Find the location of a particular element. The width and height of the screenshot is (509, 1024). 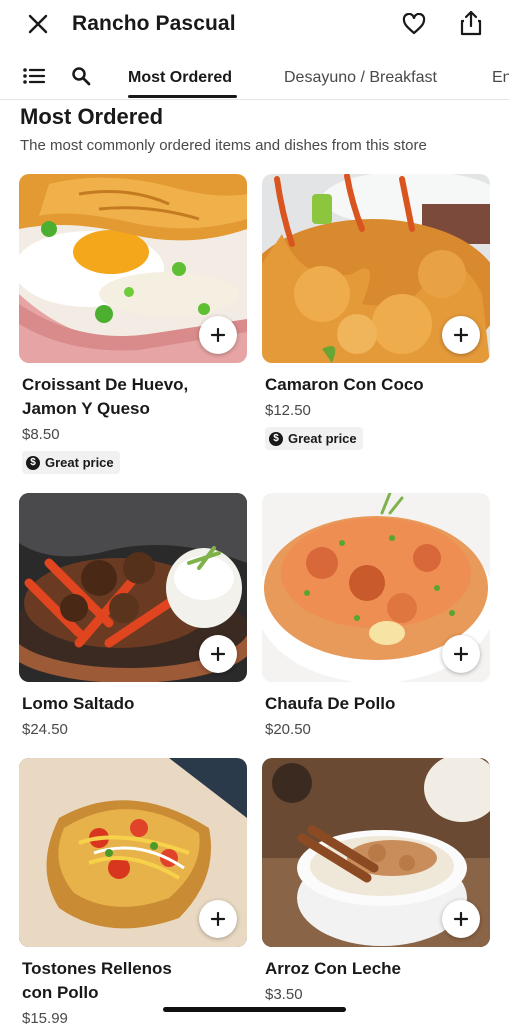

store-title: Rancho Pascual is located at coordinates (154, 23).